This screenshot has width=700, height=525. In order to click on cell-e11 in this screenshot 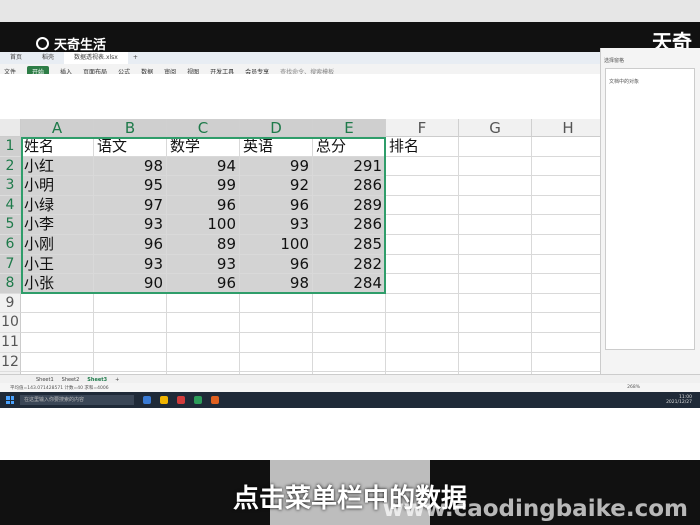, I will do `click(349, 343)`.